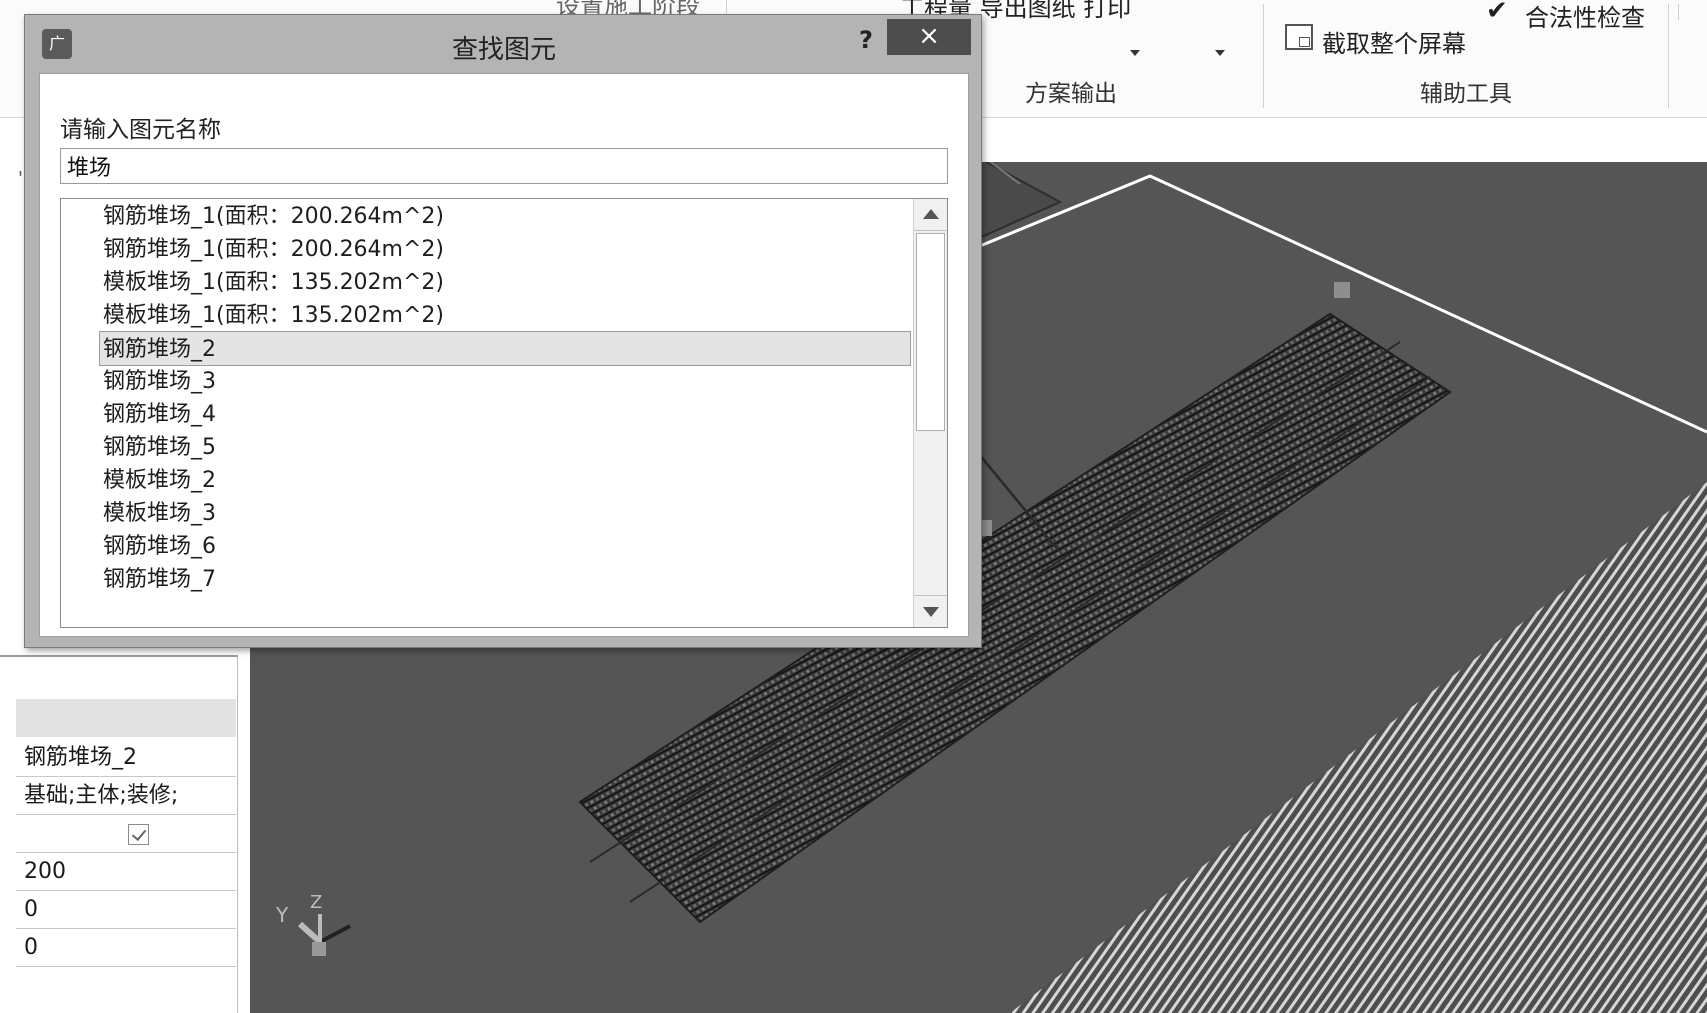  Describe the element at coordinates (503, 50) in the screenshot. I see `dialog-title: 查找图元` at that location.